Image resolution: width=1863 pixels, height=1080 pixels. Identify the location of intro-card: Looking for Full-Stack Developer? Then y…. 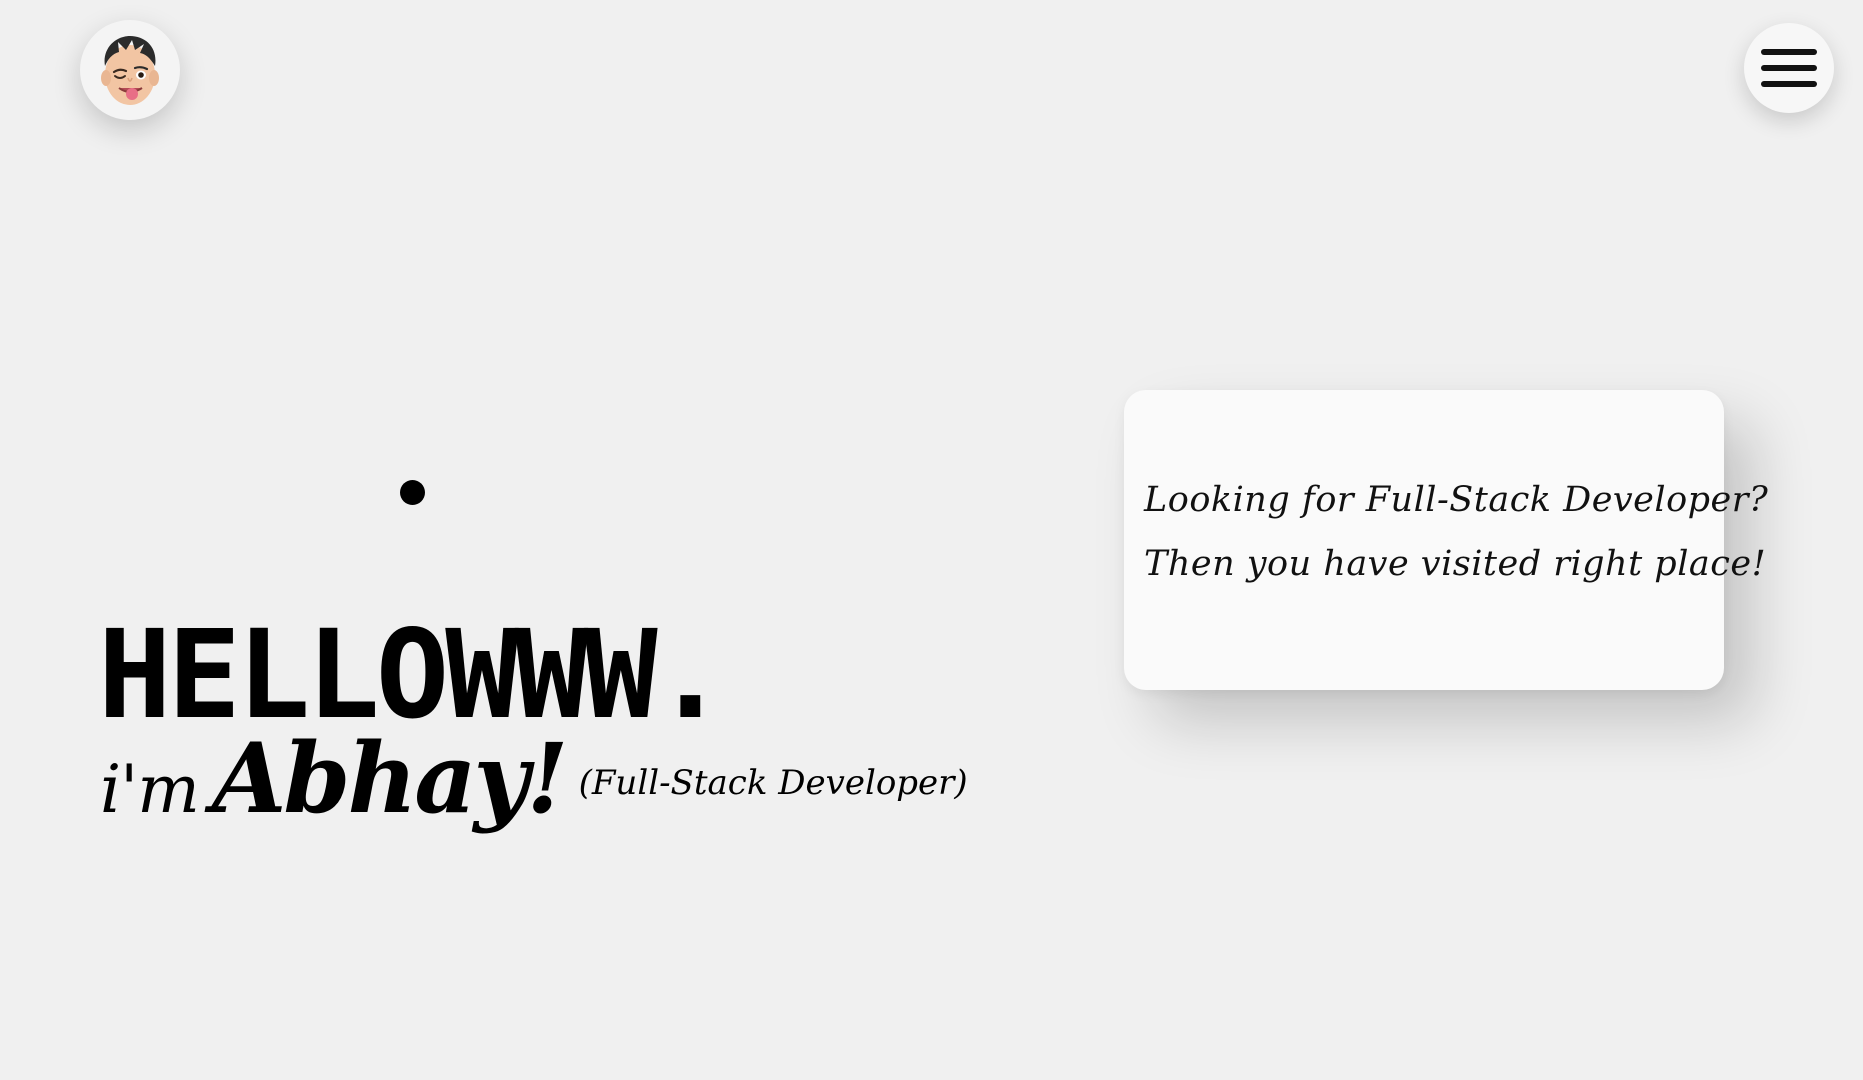
(1446, 540).